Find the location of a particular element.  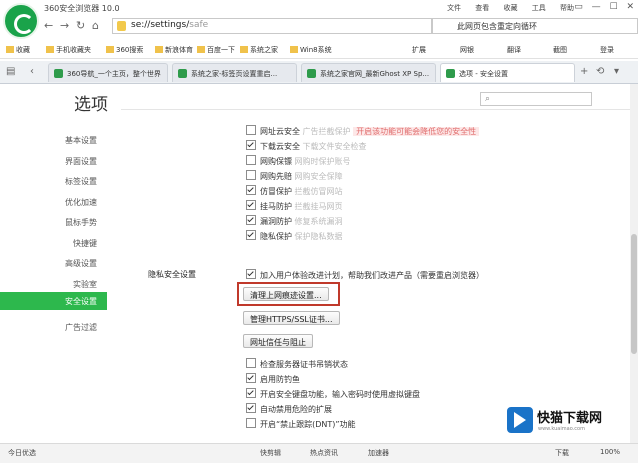

nav-bar: ← → ↻ ⌂ se://settings/safe 此网页包含重定向循环 is located at coordinates (339, 26).